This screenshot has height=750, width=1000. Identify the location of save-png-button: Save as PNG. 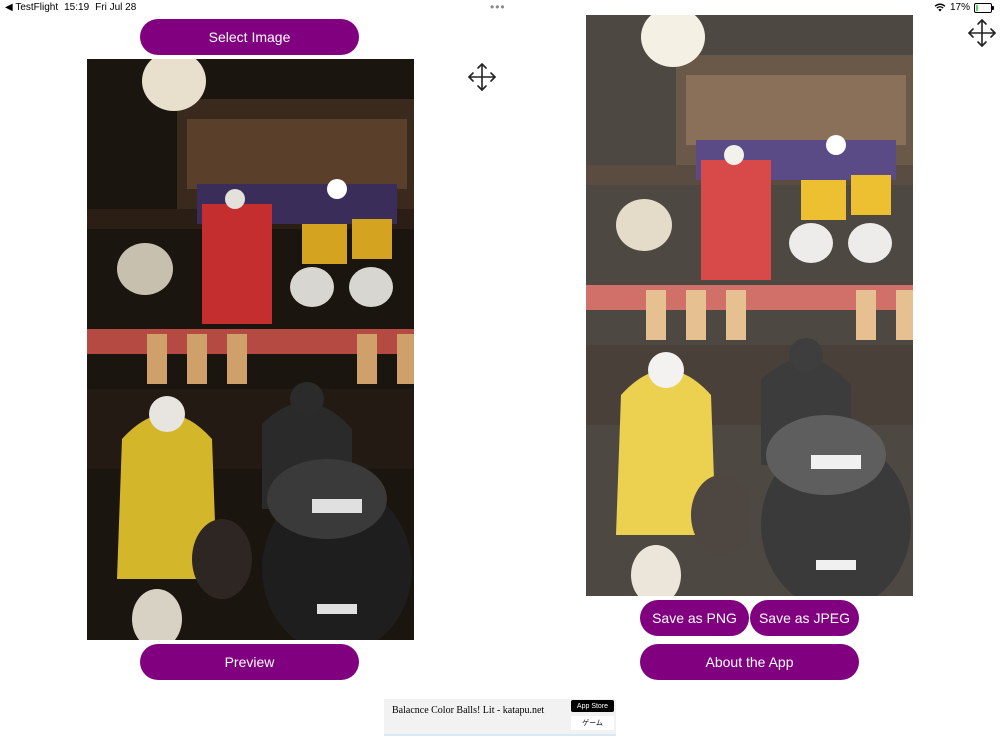
(694, 618).